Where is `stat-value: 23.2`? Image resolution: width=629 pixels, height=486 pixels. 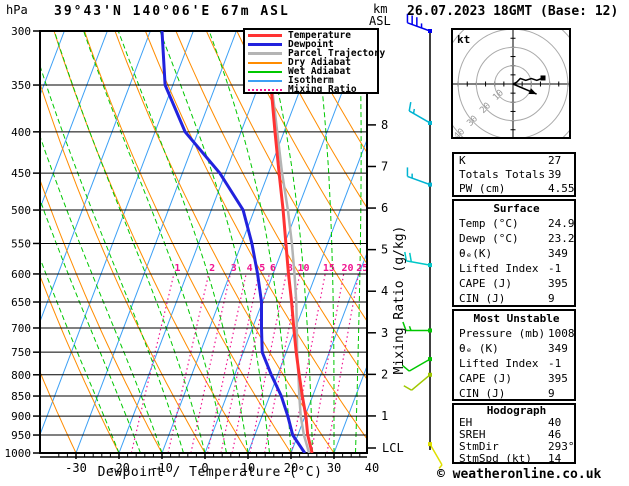 stat-value: 23.2 is located at coordinates (561, 238).